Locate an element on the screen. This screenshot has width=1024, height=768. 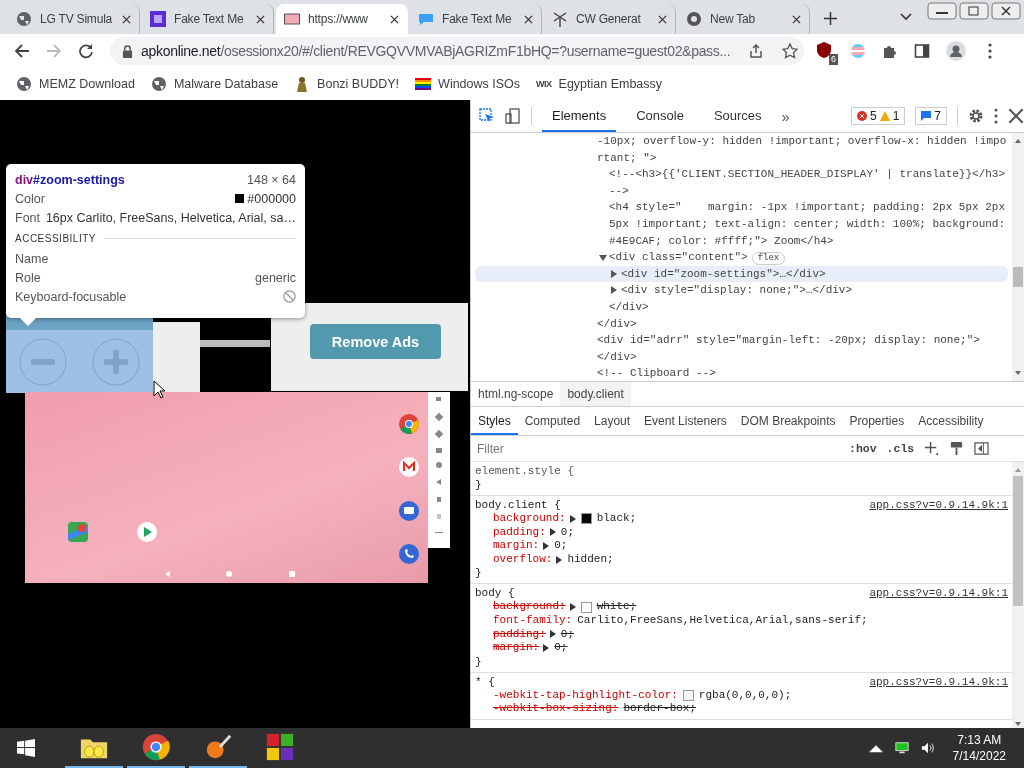
play-store-icon is located at coordinates (147, 532).